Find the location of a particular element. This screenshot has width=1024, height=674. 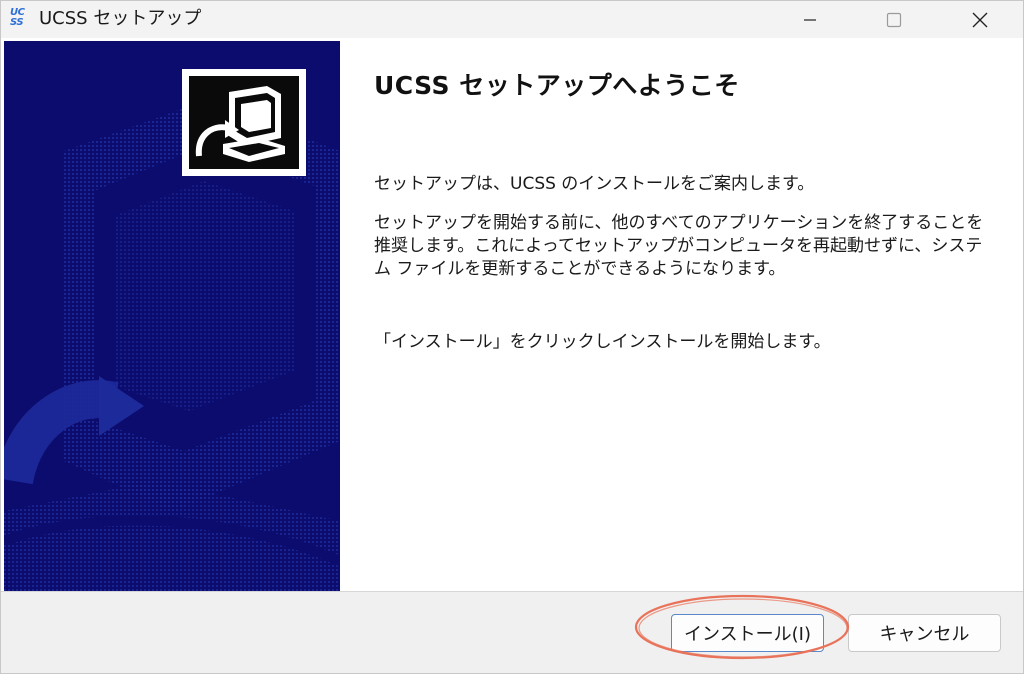

maximize-button is located at coordinates (894, 19).